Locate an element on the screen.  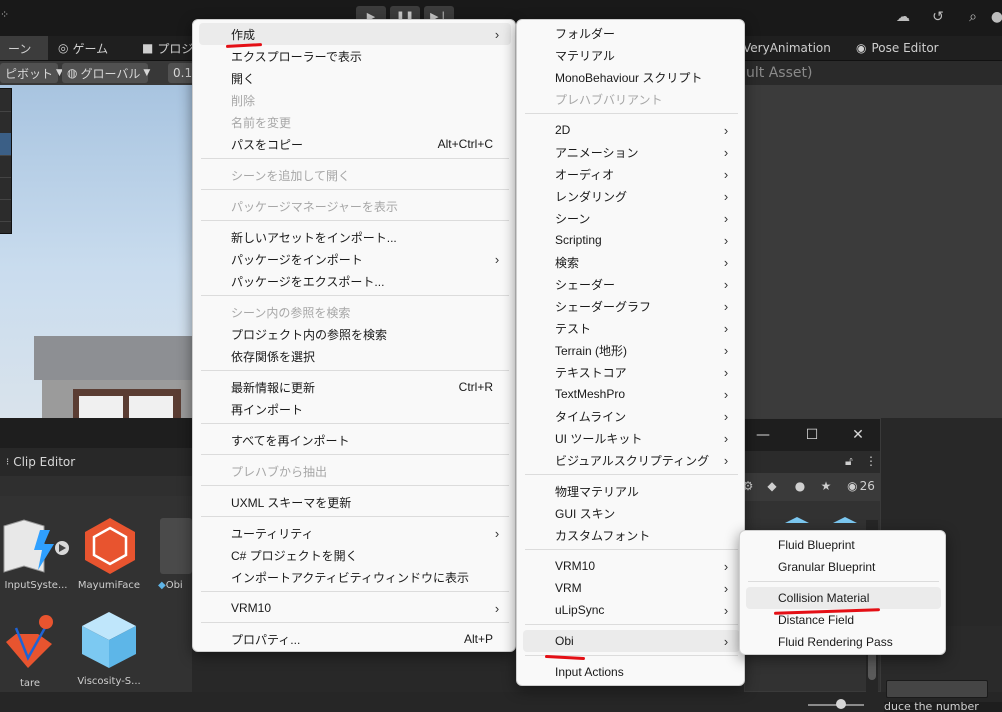
obi-menu-item-2: Collision Material is located at coordinates (843, 598).